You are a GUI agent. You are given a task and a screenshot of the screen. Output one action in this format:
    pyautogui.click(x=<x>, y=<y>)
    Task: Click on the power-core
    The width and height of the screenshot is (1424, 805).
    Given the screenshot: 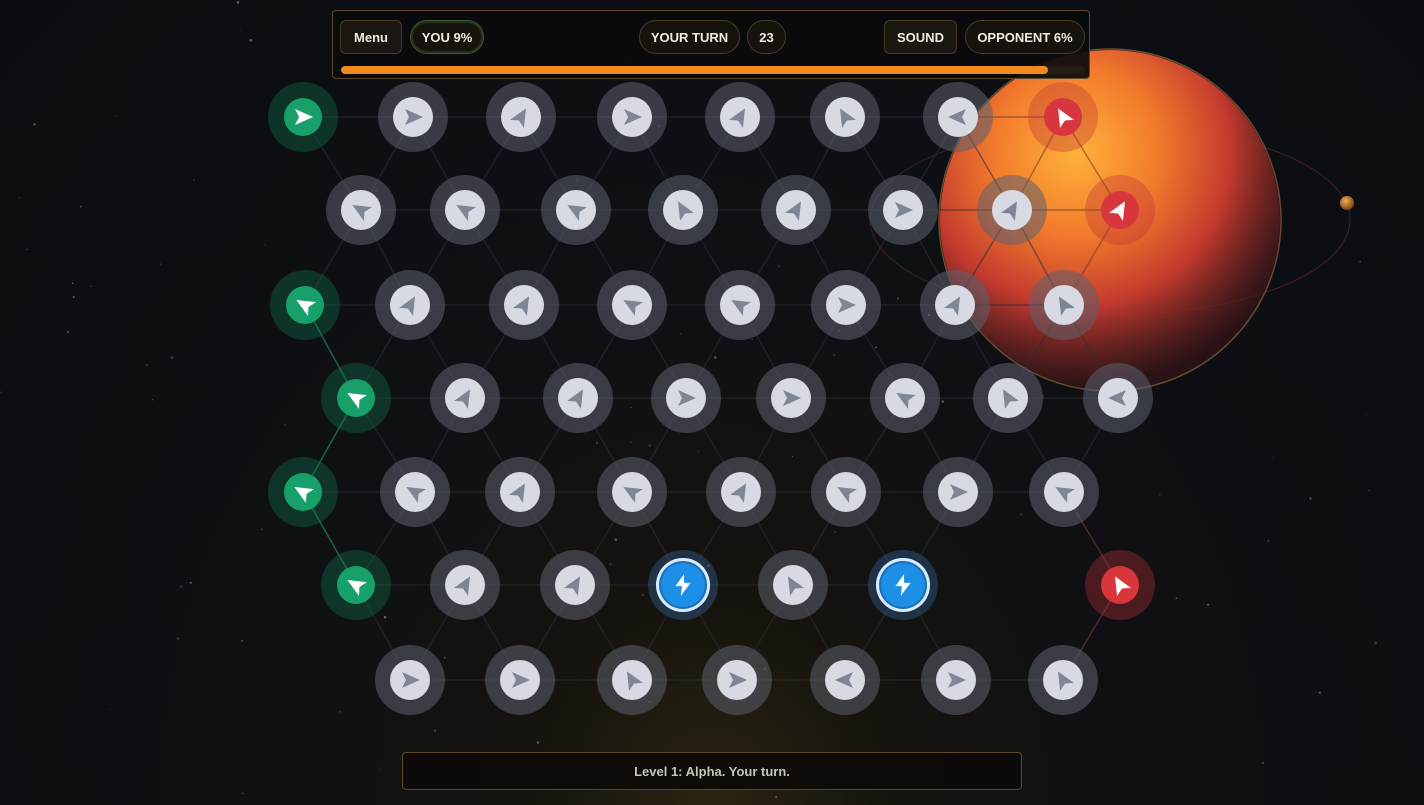 What is the action you would take?
    pyautogui.click(x=683, y=585)
    